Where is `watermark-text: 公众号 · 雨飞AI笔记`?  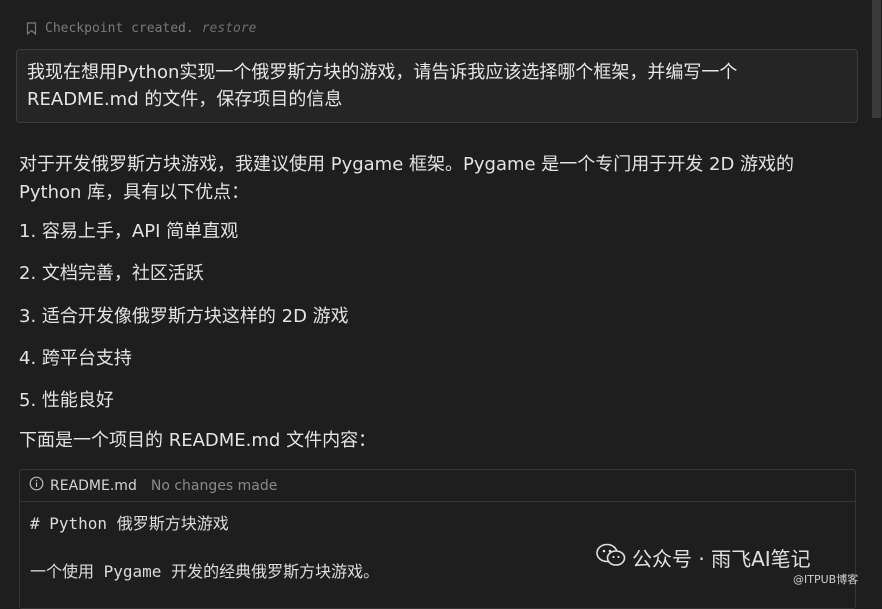 watermark-text: 公众号 · 雨飞AI笔记 is located at coordinates (721, 559).